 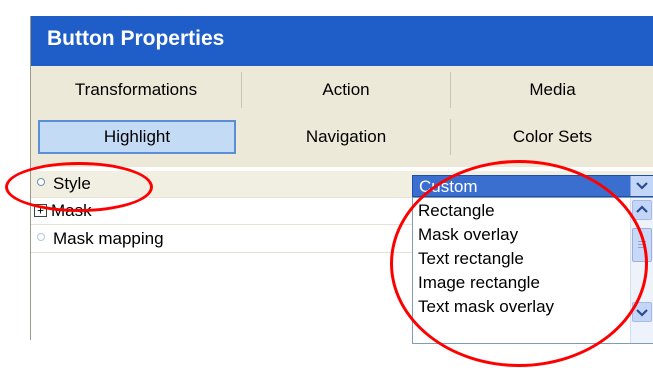 What do you see at coordinates (71, 210) in the screenshot?
I see `property-label-mask: Mask` at bounding box center [71, 210].